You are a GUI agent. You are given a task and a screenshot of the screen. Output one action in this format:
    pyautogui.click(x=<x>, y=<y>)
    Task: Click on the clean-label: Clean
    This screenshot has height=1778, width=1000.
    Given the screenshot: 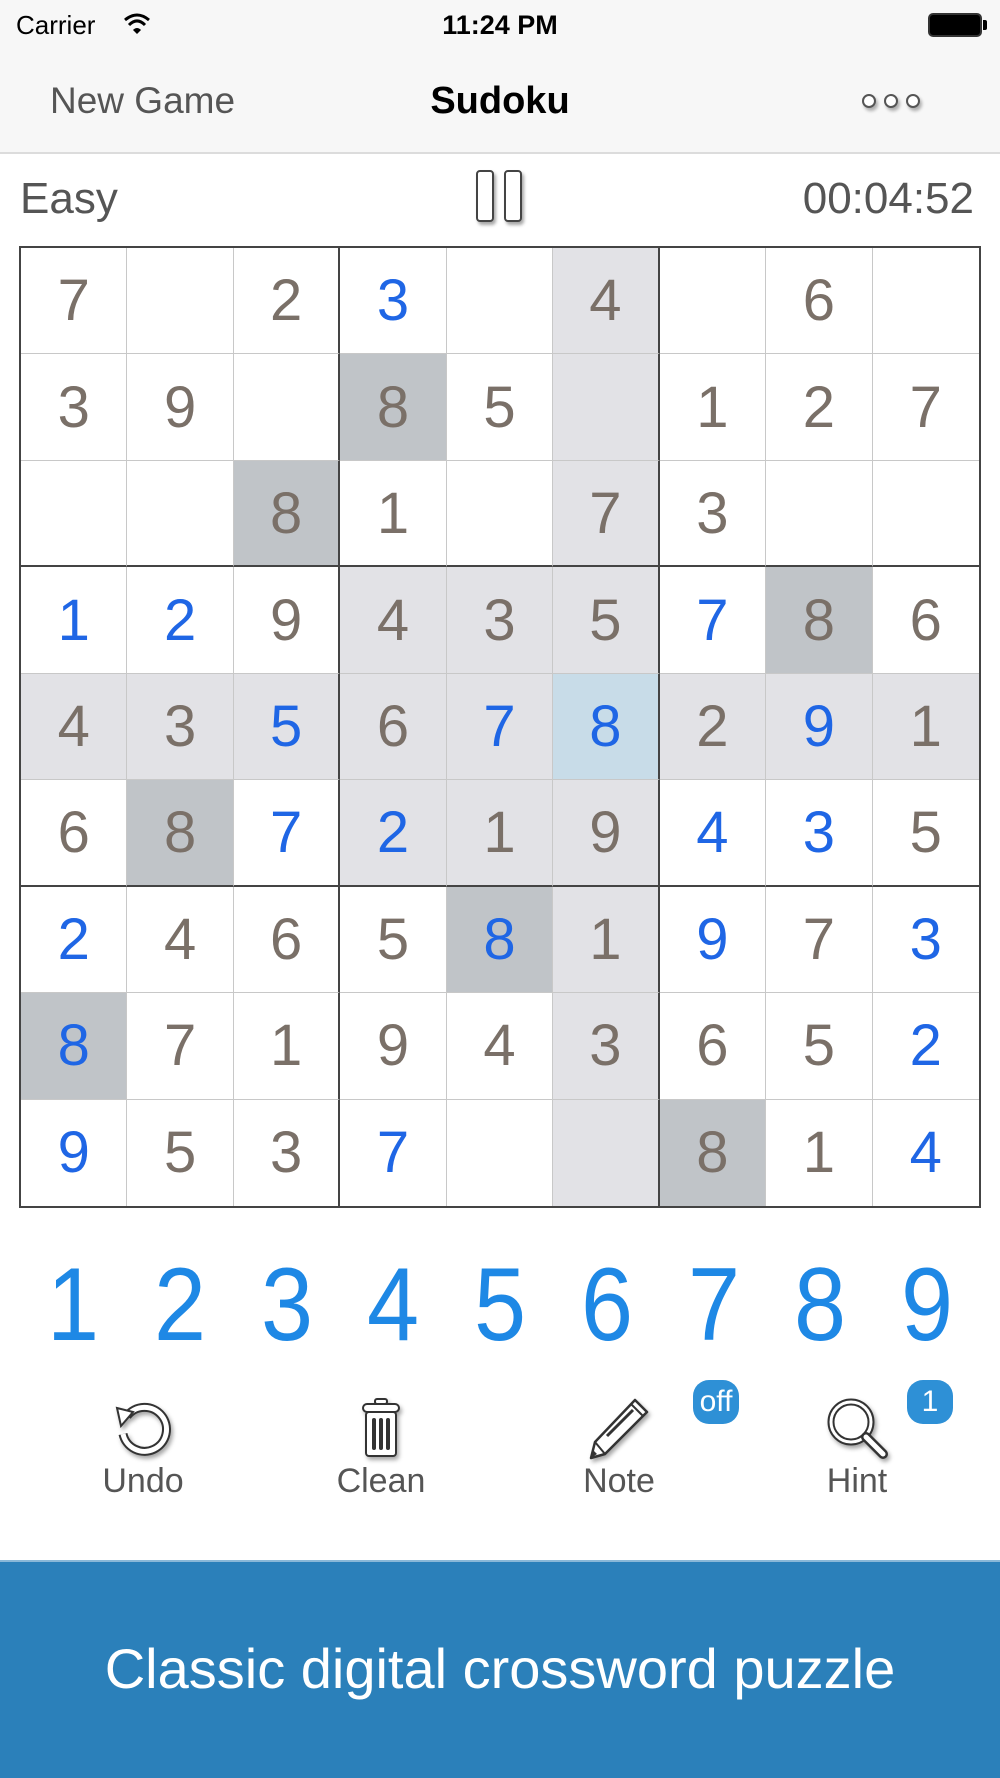 What is the action you would take?
    pyautogui.click(x=381, y=1481)
    